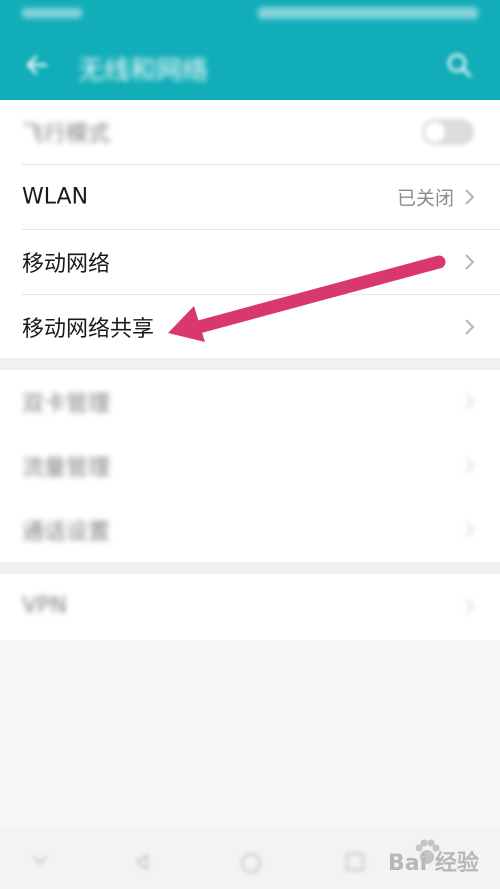 The width and height of the screenshot is (500, 889). What do you see at coordinates (250, 15) in the screenshot?
I see `status-bar` at bounding box center [250, 15].